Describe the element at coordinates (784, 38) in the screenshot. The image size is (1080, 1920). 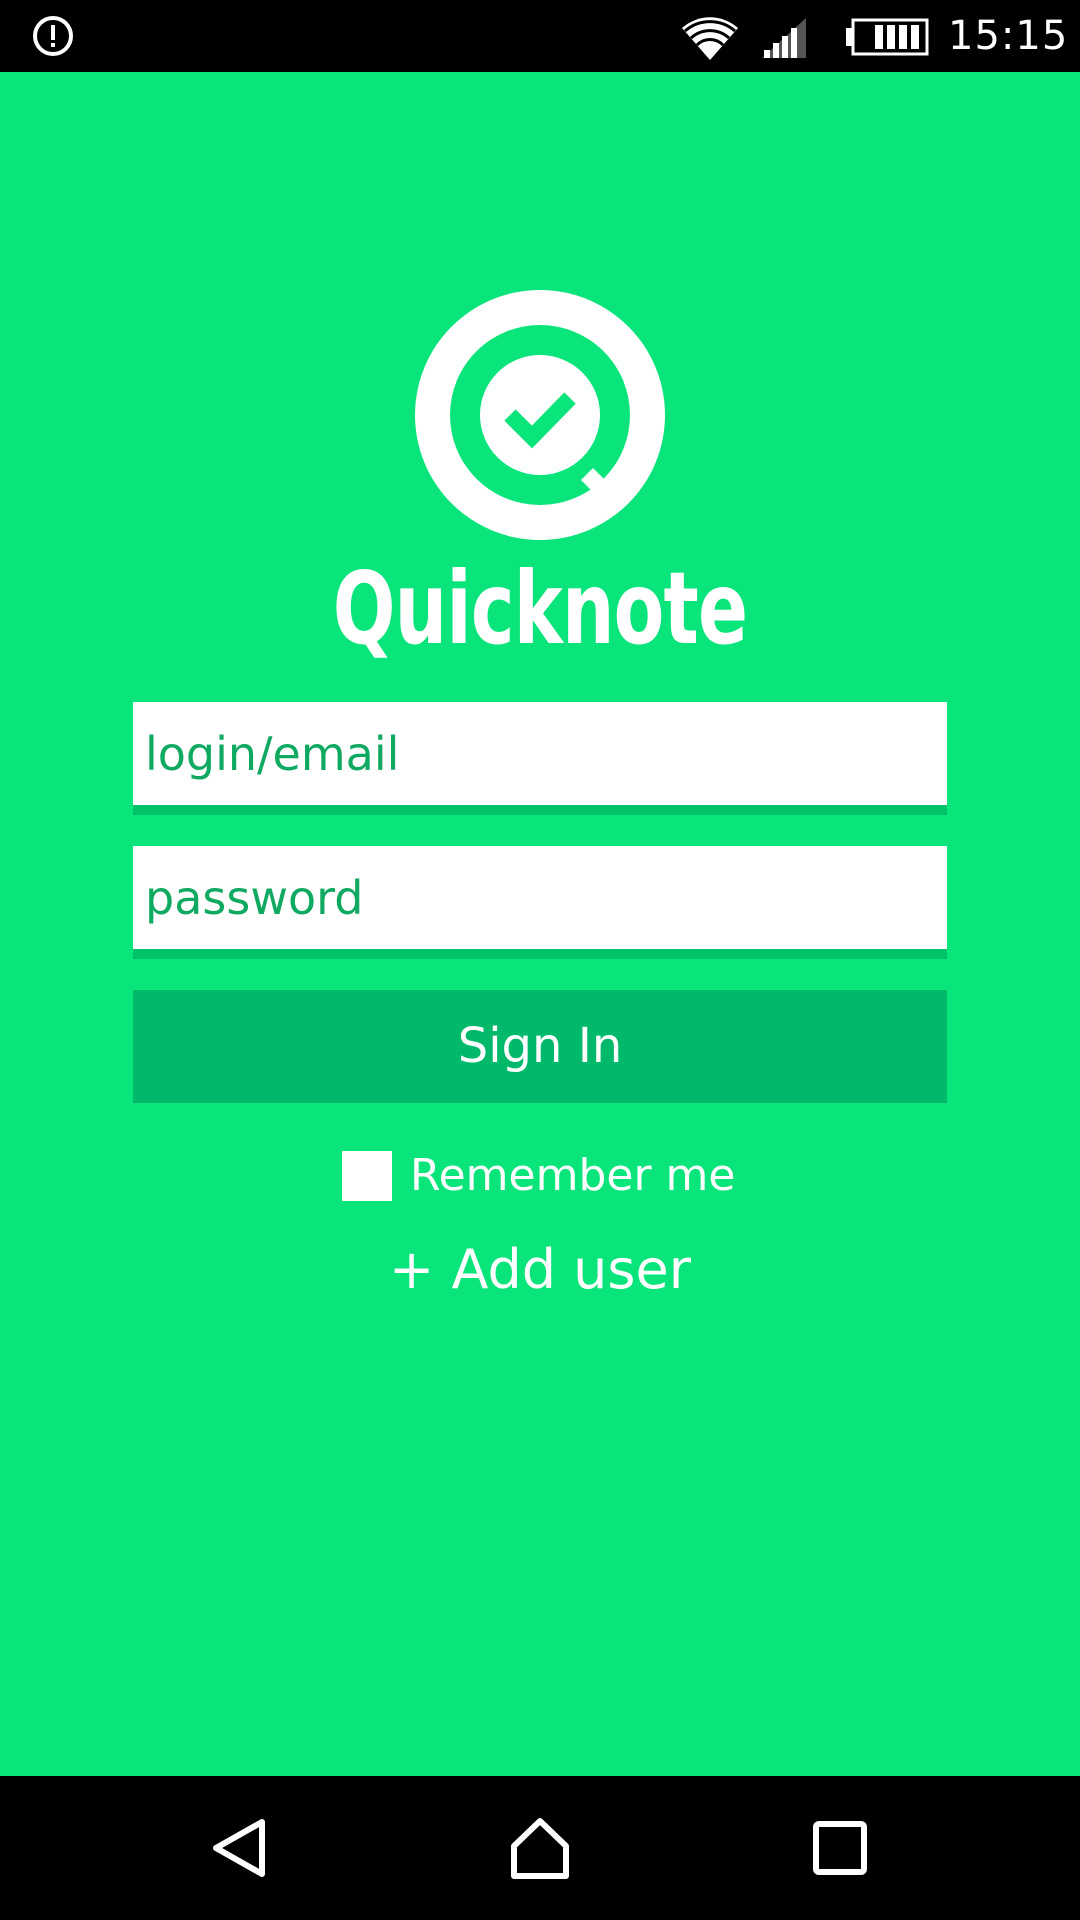
I see `signal-icon` at that location.